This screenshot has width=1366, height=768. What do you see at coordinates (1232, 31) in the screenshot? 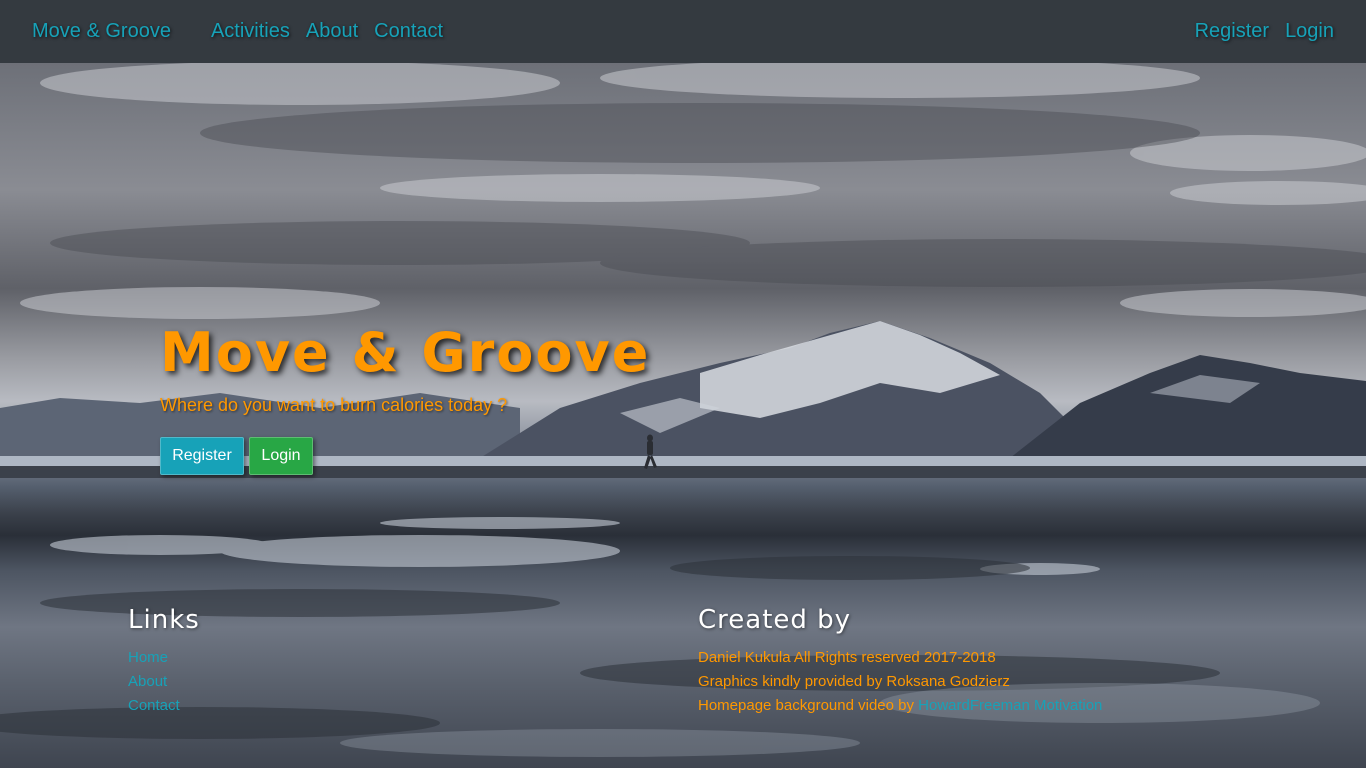
I see `nav-register: Register` at bounding box center [1232, 31].